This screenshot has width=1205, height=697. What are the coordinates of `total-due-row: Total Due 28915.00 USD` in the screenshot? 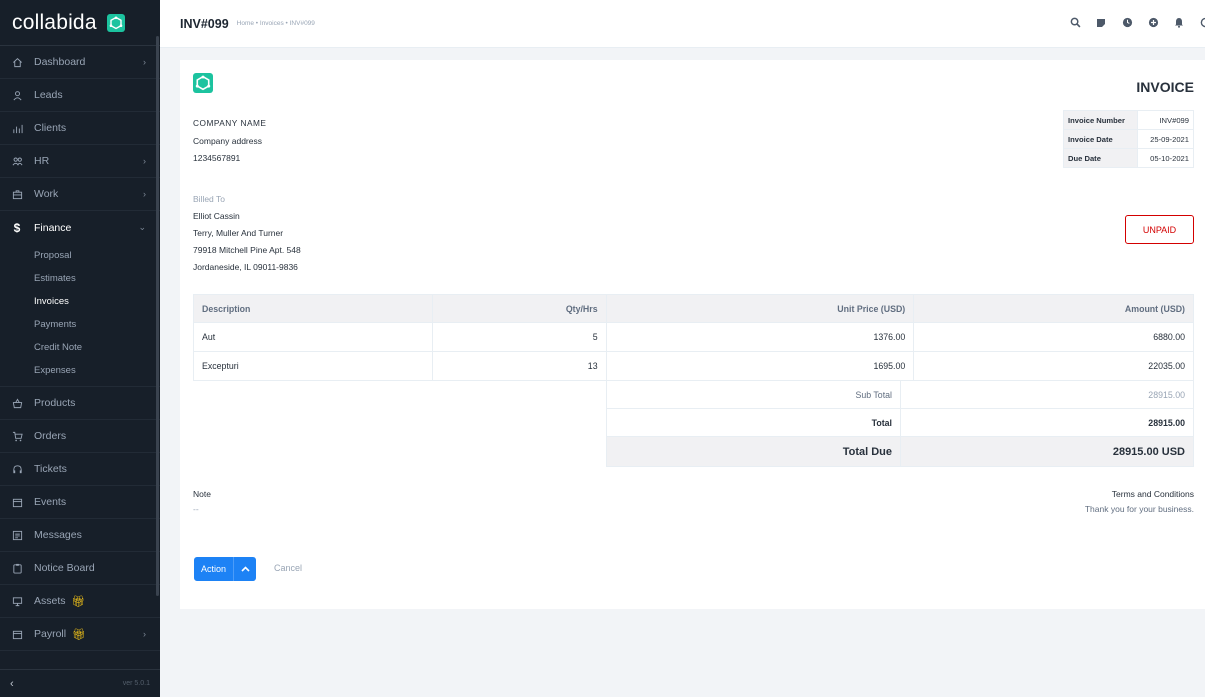 It's located at (900, 451).